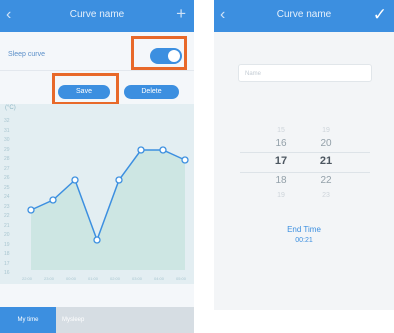 The height and width of the screenshot is (333, 394). Describe the element at coordinates (7, 121) in the screenshot. I see `y-tick-label: 32` at that location.